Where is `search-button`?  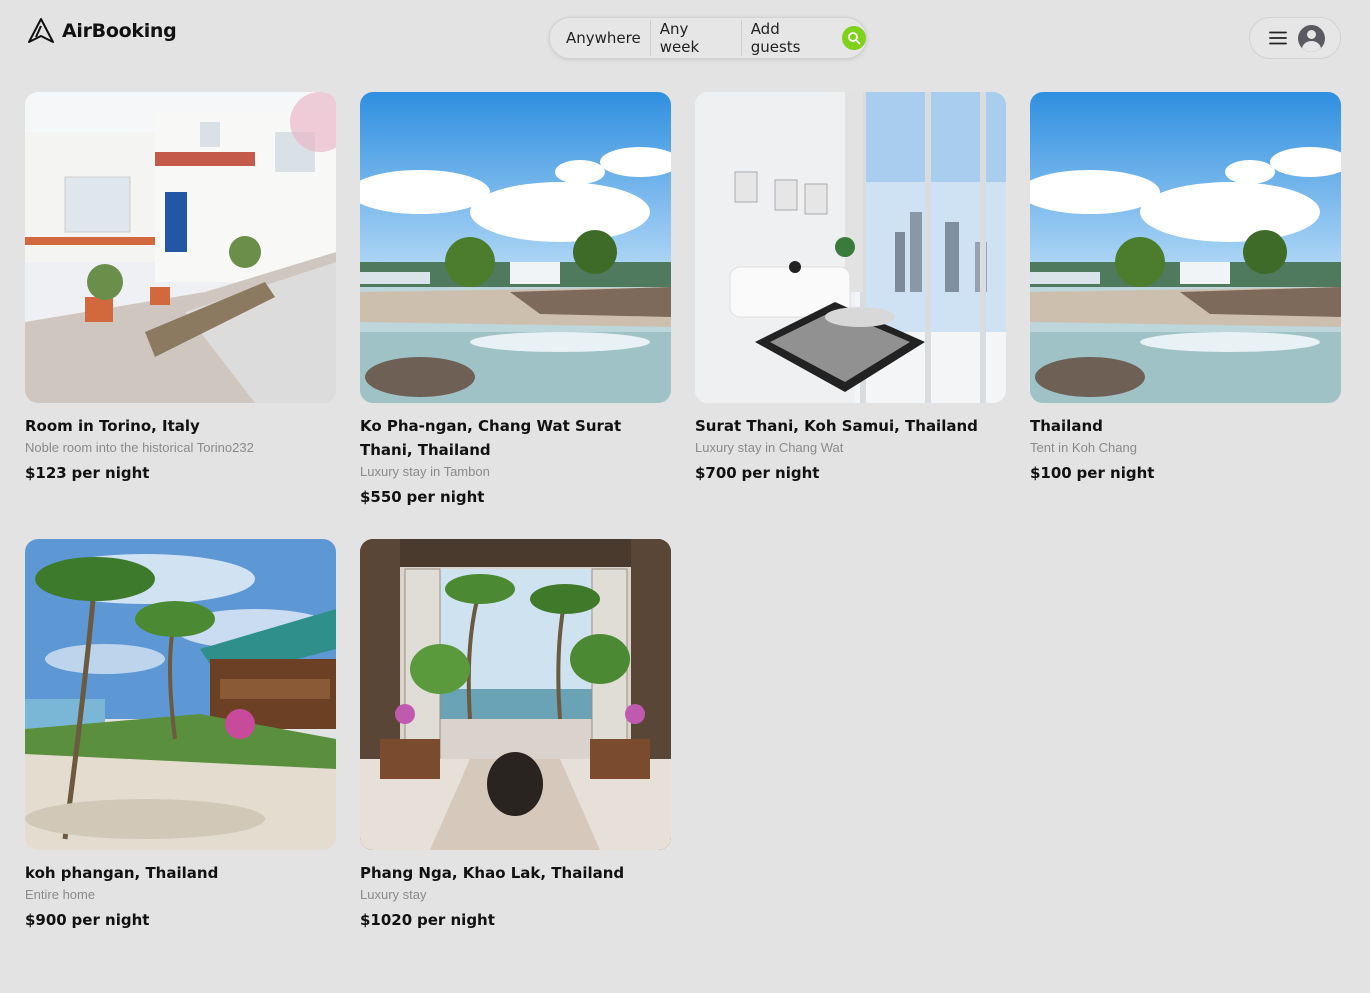
search-button is located at coordinates (854, 38).